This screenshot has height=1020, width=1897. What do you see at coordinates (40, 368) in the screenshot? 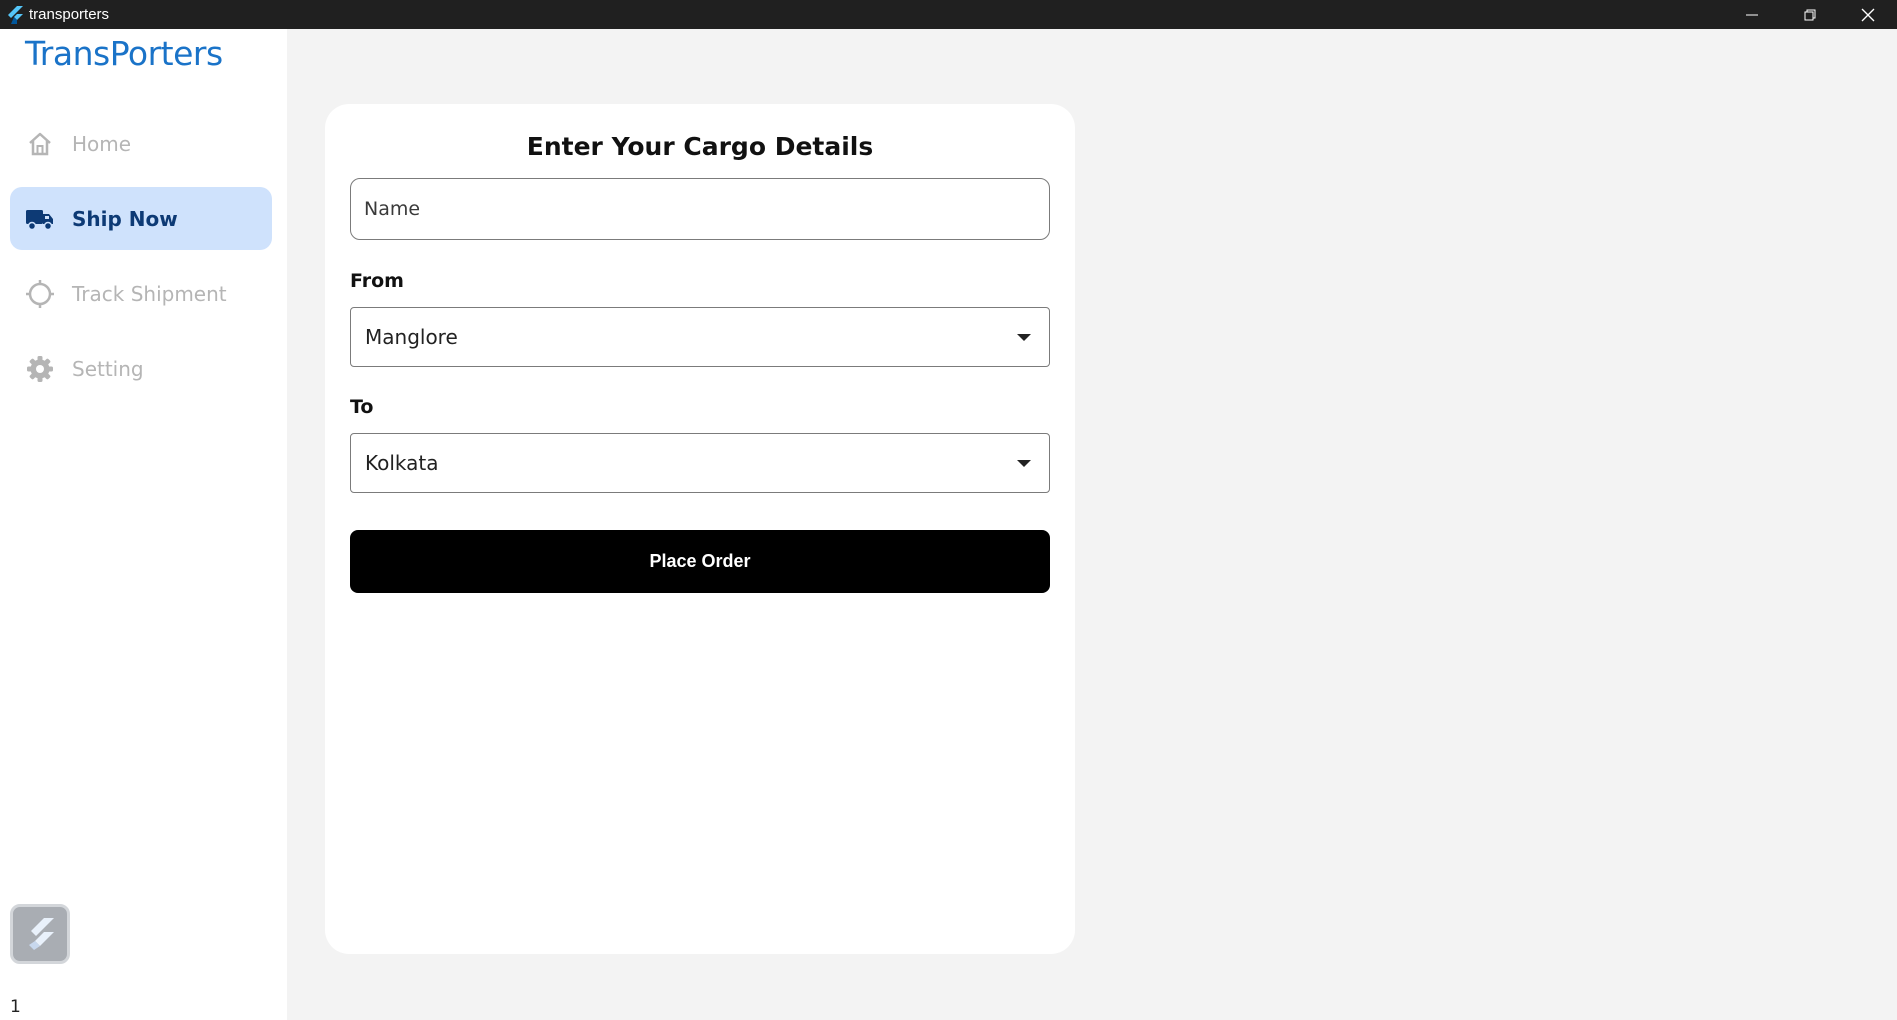
I see `gear-icon` at bounding box center [40, 368].